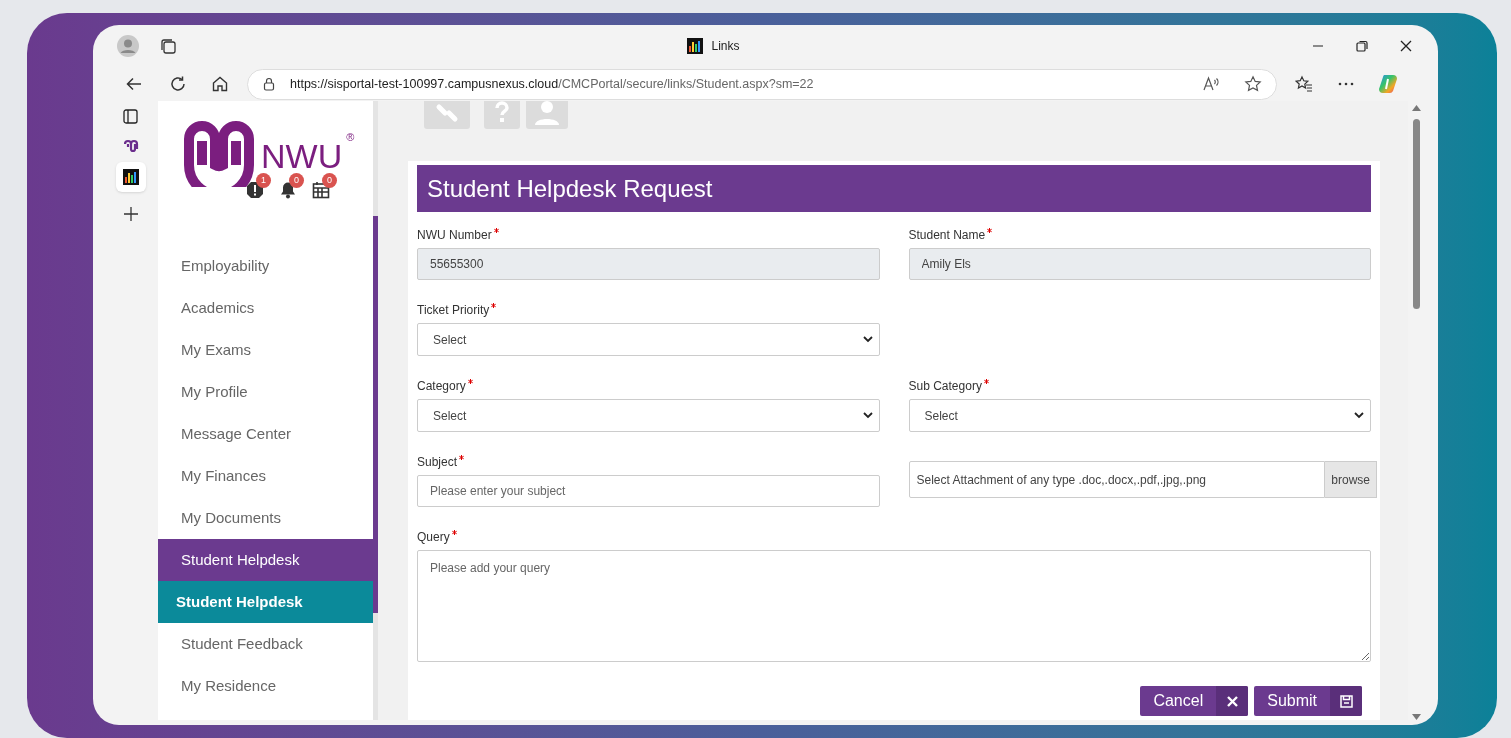 The height and width of the screenshot is (738, 1511). I want to click on nav-subitem: Student Helpdesk, so click(265, 602).